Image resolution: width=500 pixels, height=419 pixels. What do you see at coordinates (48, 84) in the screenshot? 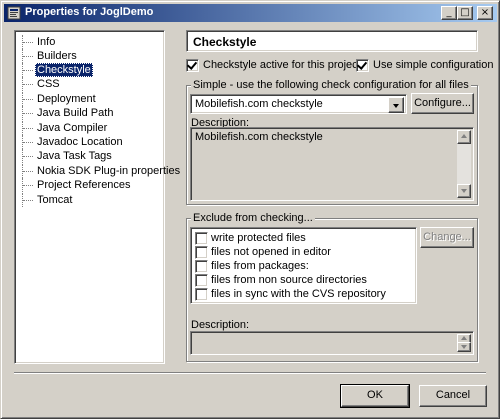
I see `nav-item-label: CSS` at bounding box center [48, 84].